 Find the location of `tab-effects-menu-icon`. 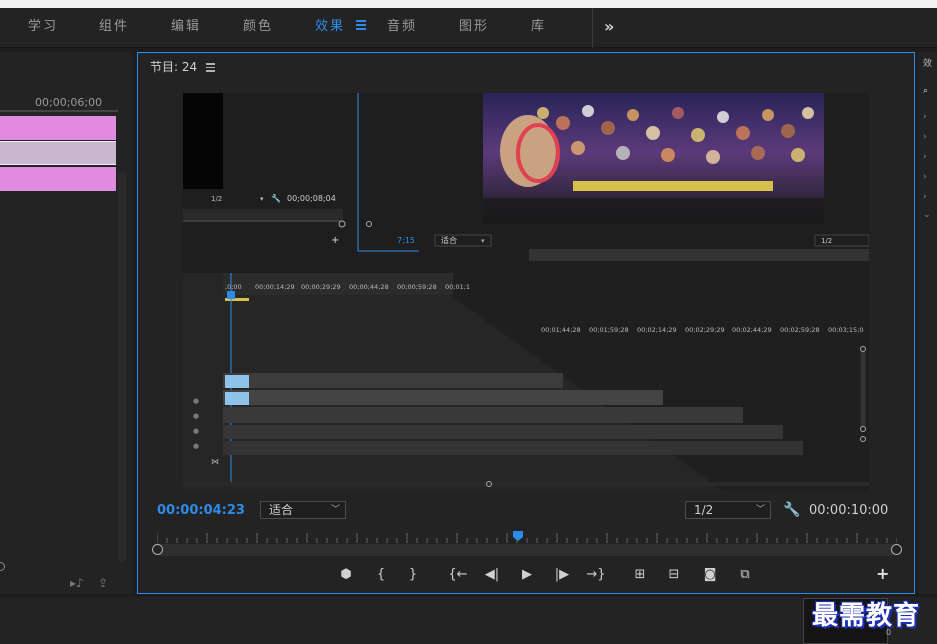

tab-effects-menu-icon is located at coordinates (361, 25).